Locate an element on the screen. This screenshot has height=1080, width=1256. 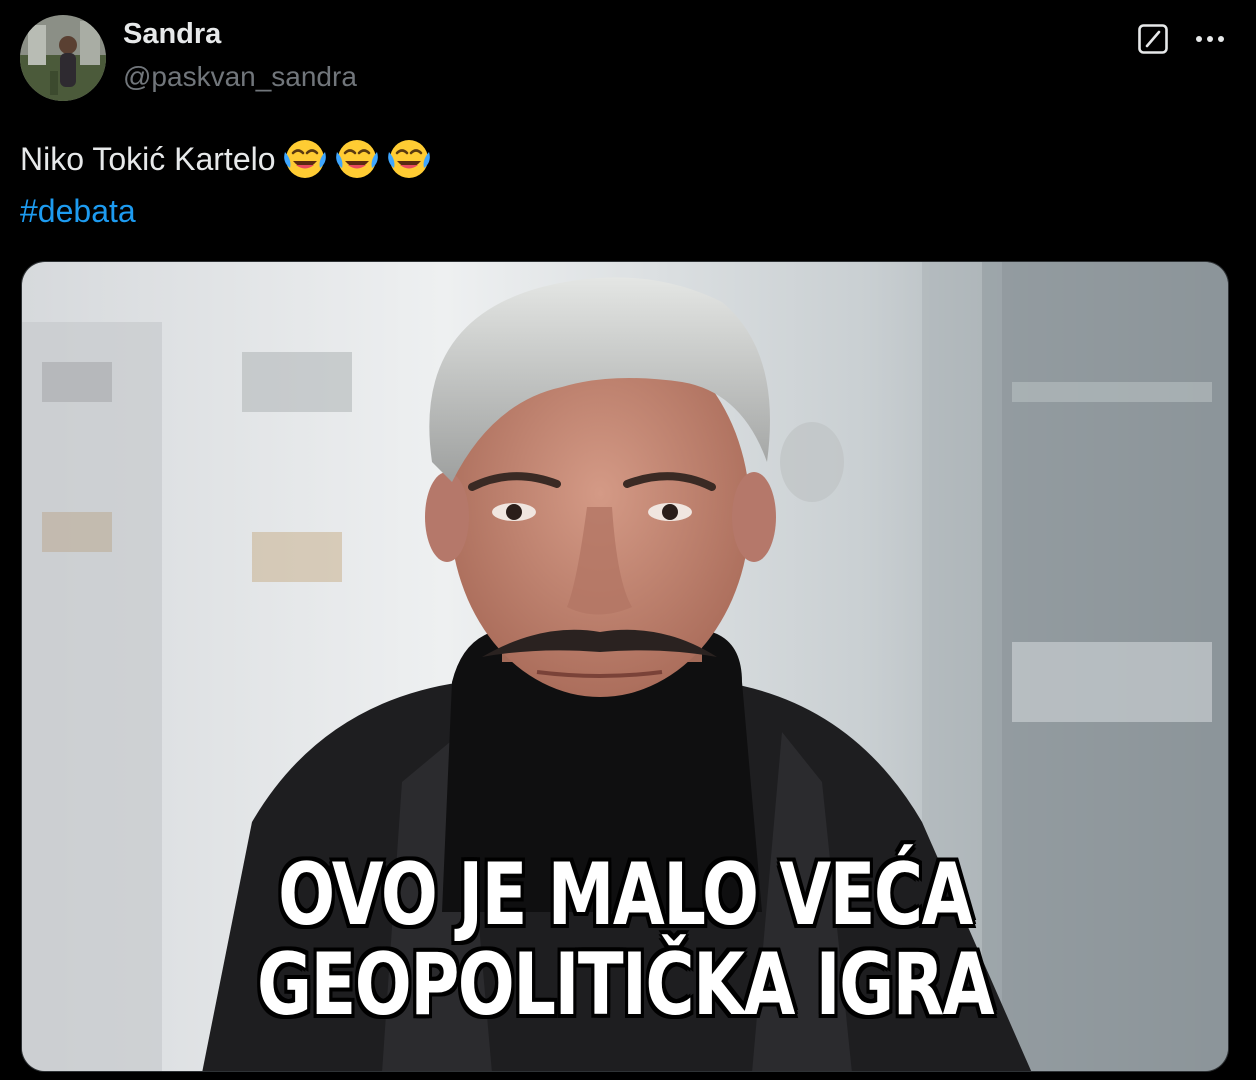
tweet-body: Niko Tokić Kartelo is located at coordinates (148, 159).